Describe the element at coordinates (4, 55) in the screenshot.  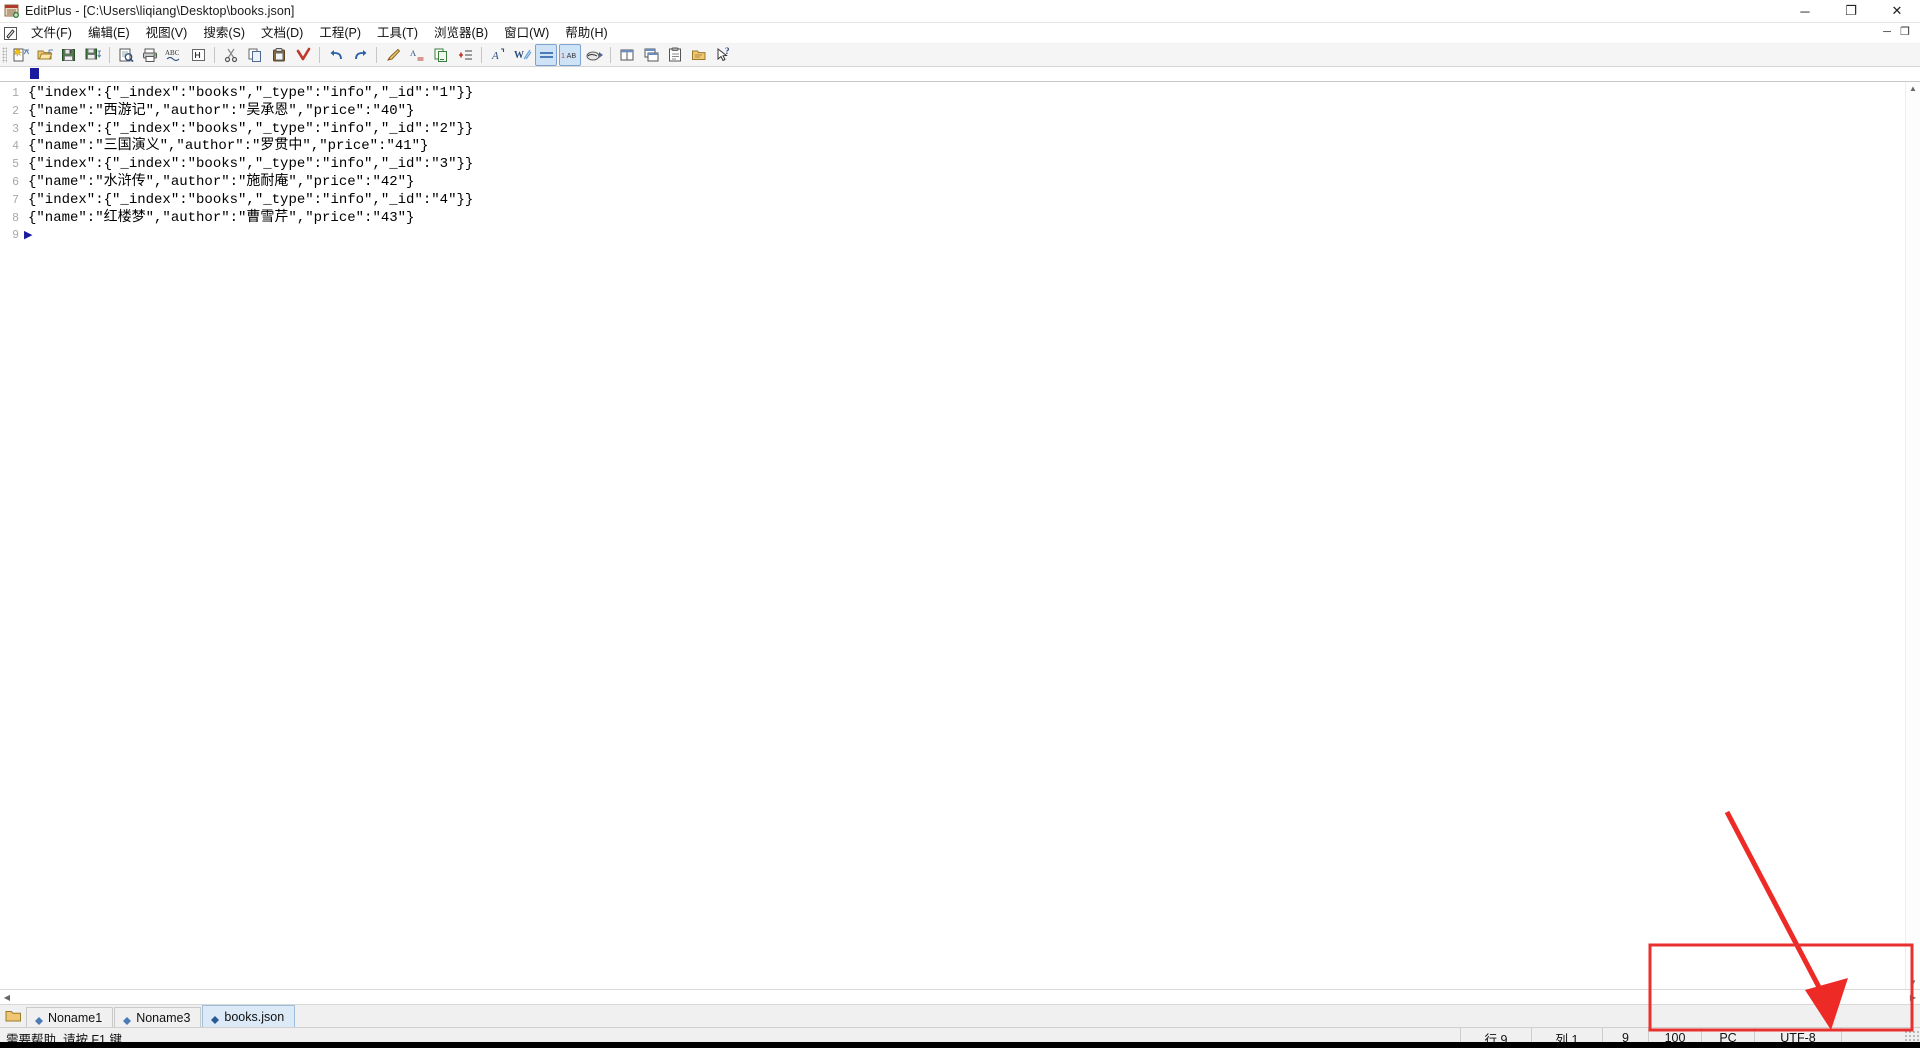
I see `toolbar-grip` at that location.